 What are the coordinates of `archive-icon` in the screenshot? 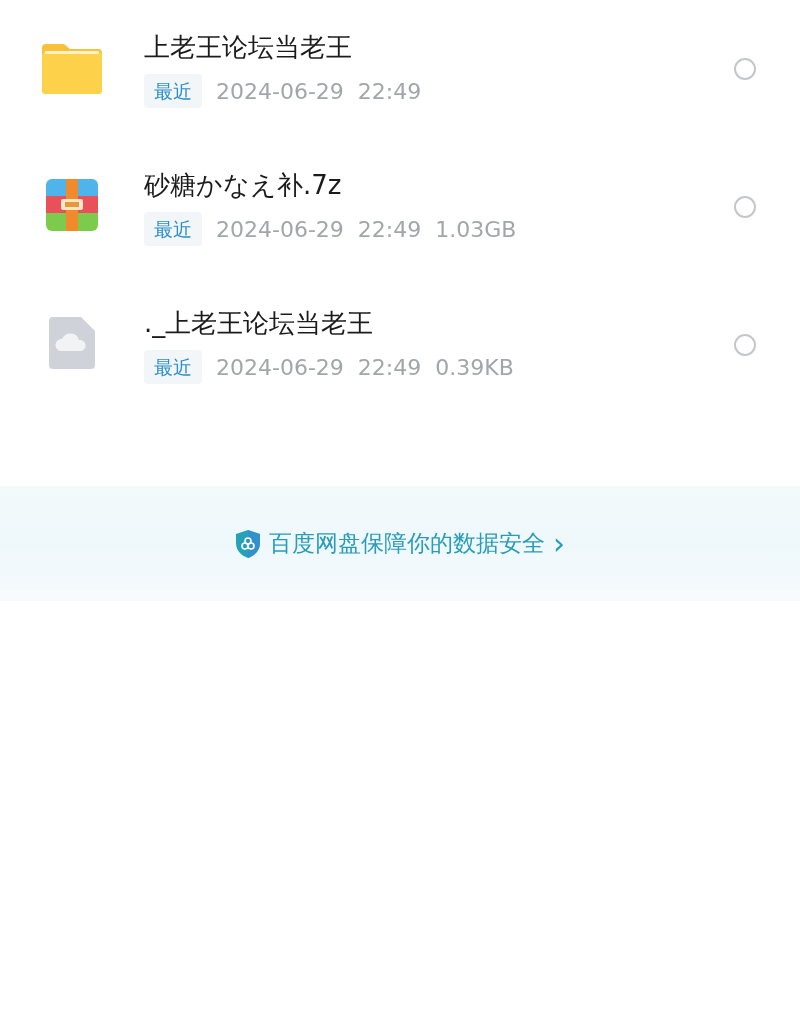 It's located at (72, 205).